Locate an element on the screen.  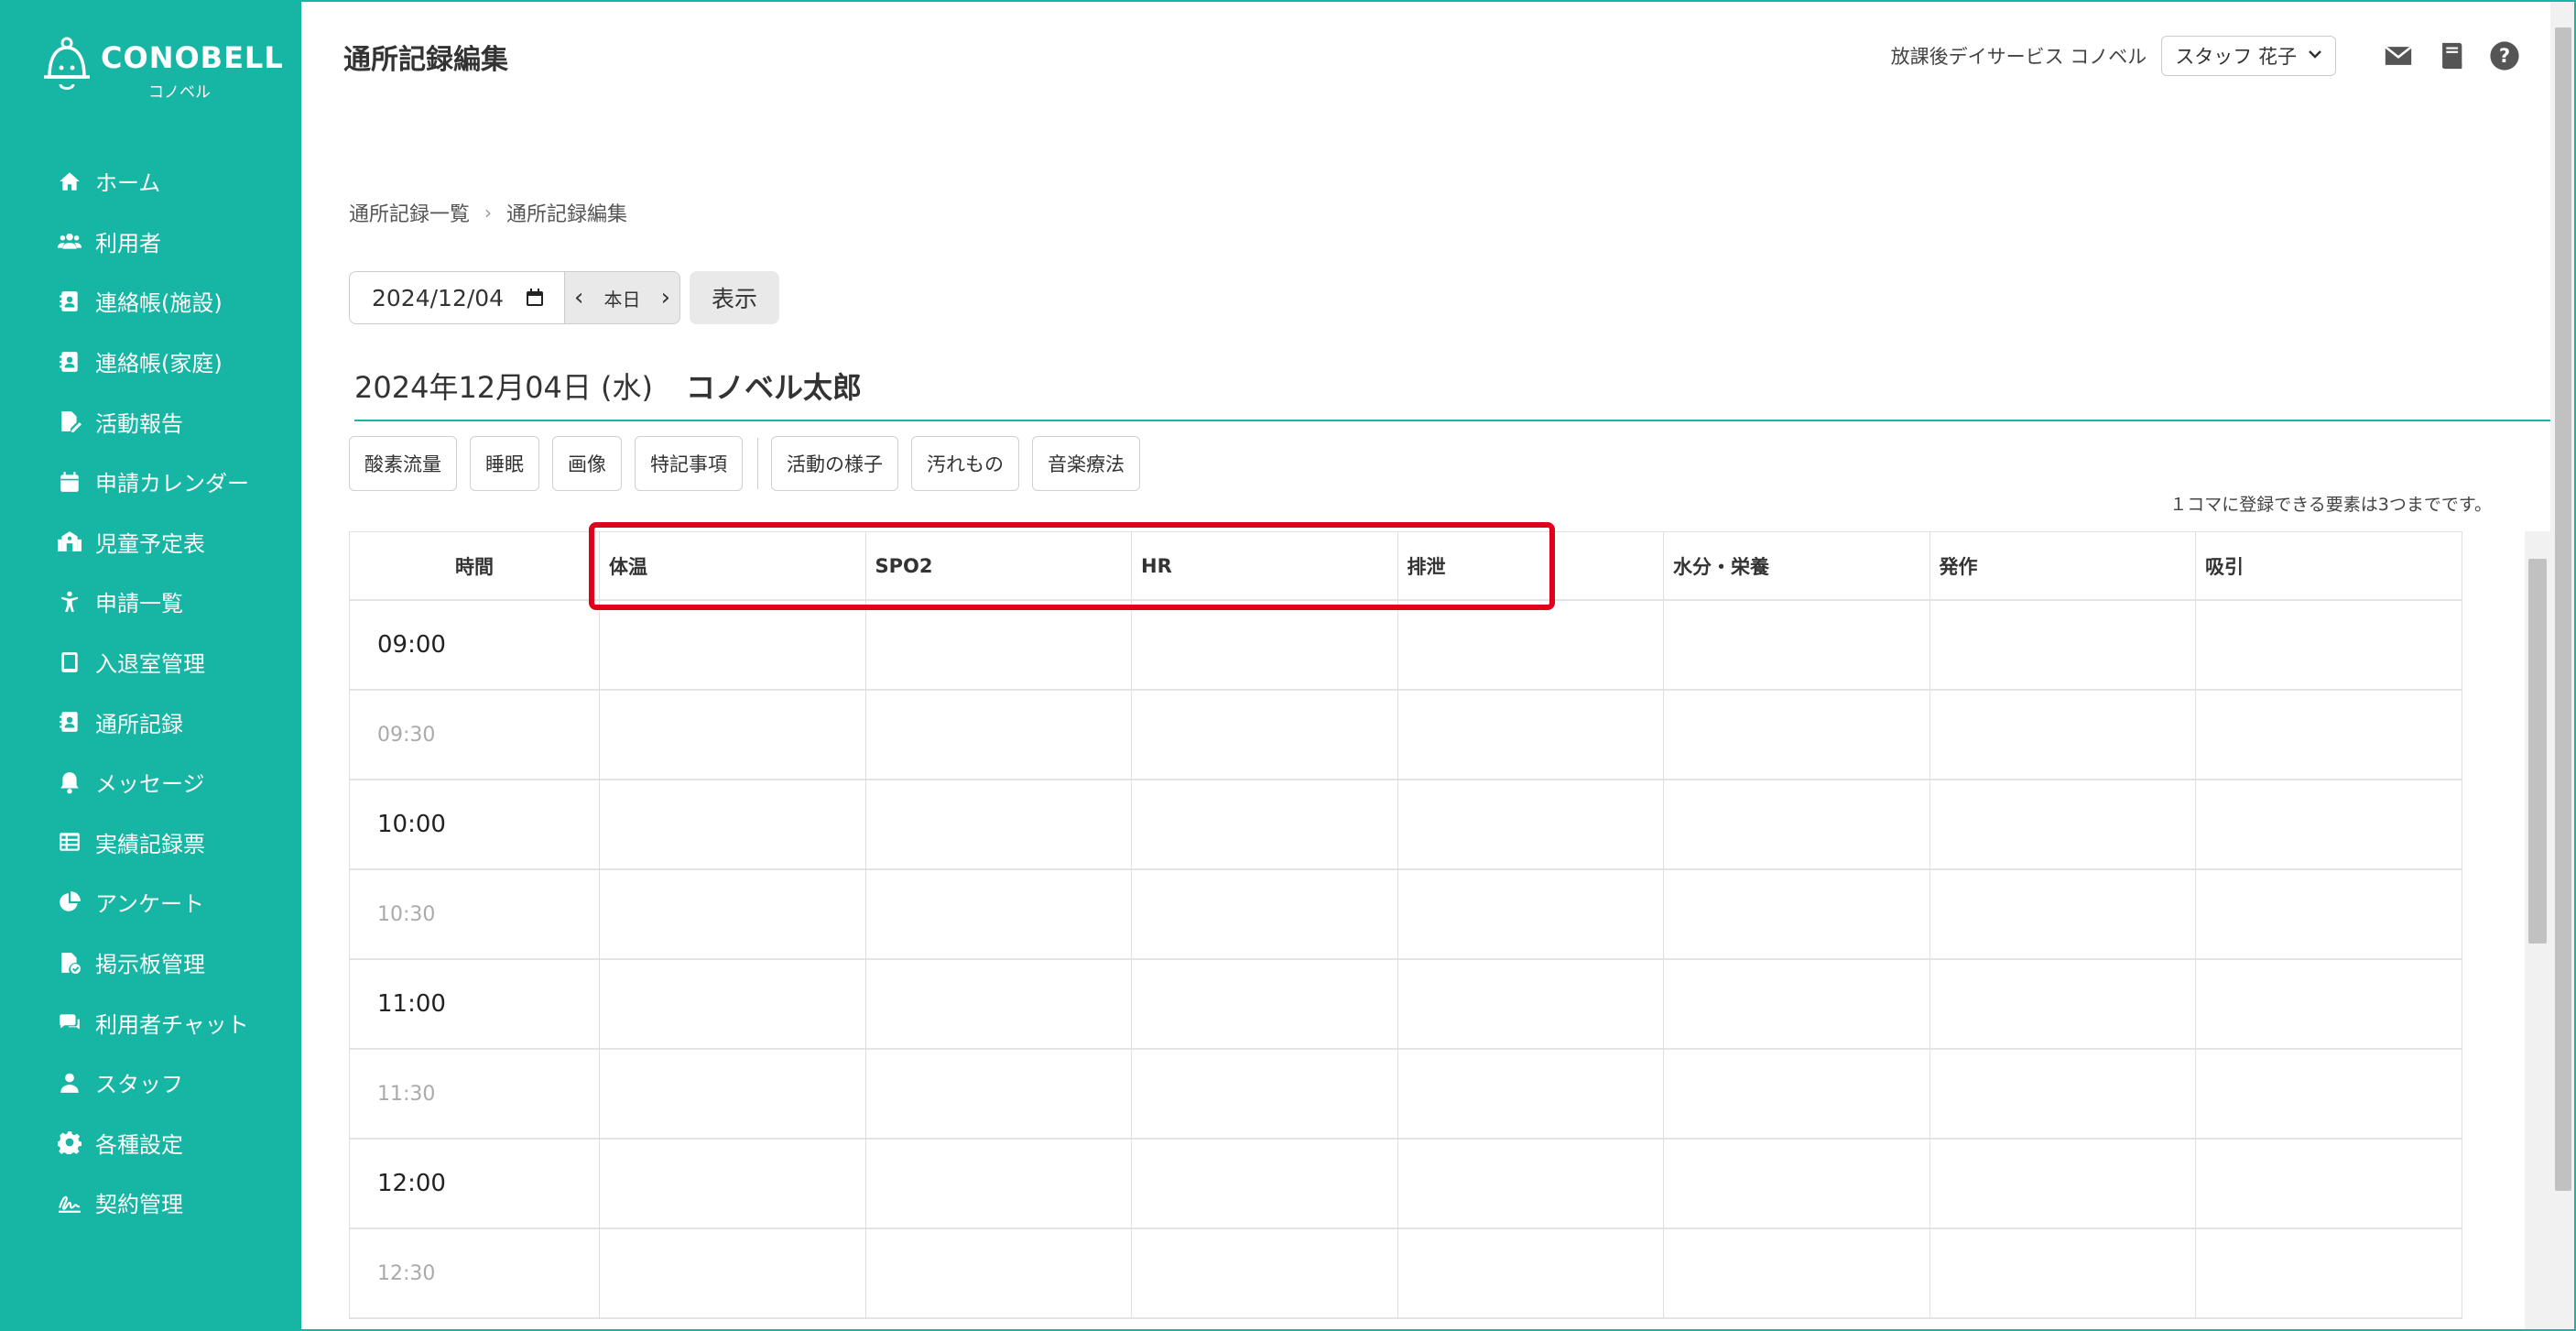
sidebar-item-label: 申請カレンダー is located at coordinates (172, 484).